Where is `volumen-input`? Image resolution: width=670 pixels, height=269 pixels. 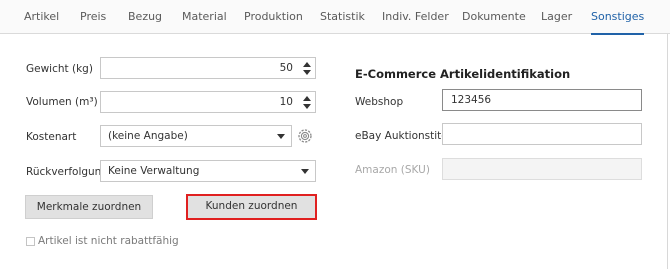 volumen-input is located at coordinates (199, 102).